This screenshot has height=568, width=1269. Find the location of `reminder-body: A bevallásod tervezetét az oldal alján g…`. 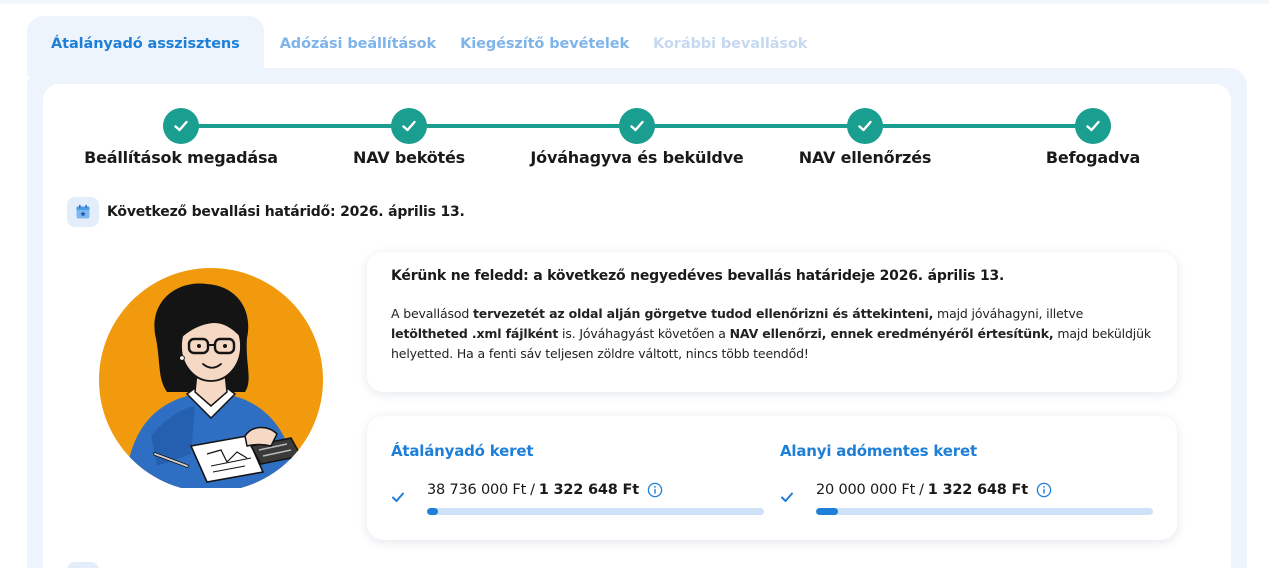

reminder-body: A bevallásod tervezetét az oldal alján g… is located at coordinates (772, 334).